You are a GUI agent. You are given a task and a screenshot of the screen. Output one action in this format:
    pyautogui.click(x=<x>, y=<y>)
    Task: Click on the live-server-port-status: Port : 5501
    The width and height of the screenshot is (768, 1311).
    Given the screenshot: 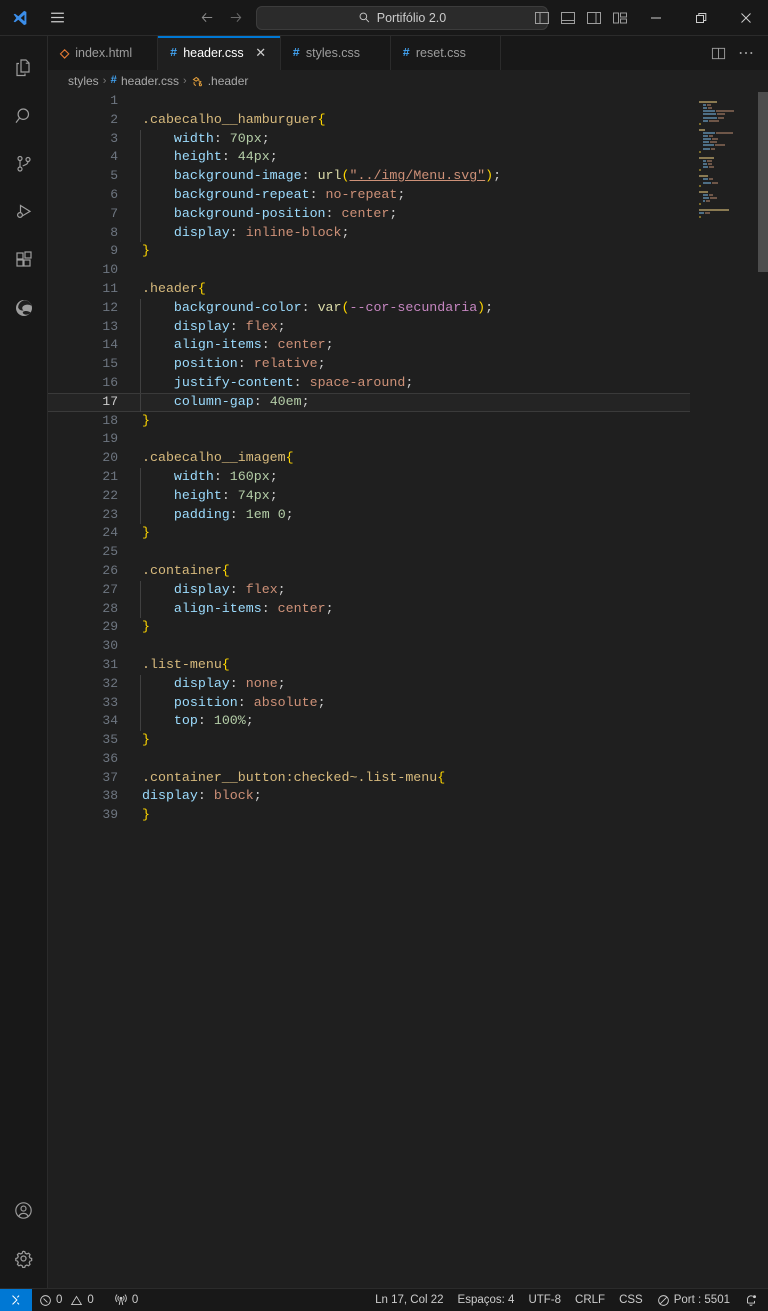 What is the action you would take?
    pyautogui.click(x=693, y=1300)
    